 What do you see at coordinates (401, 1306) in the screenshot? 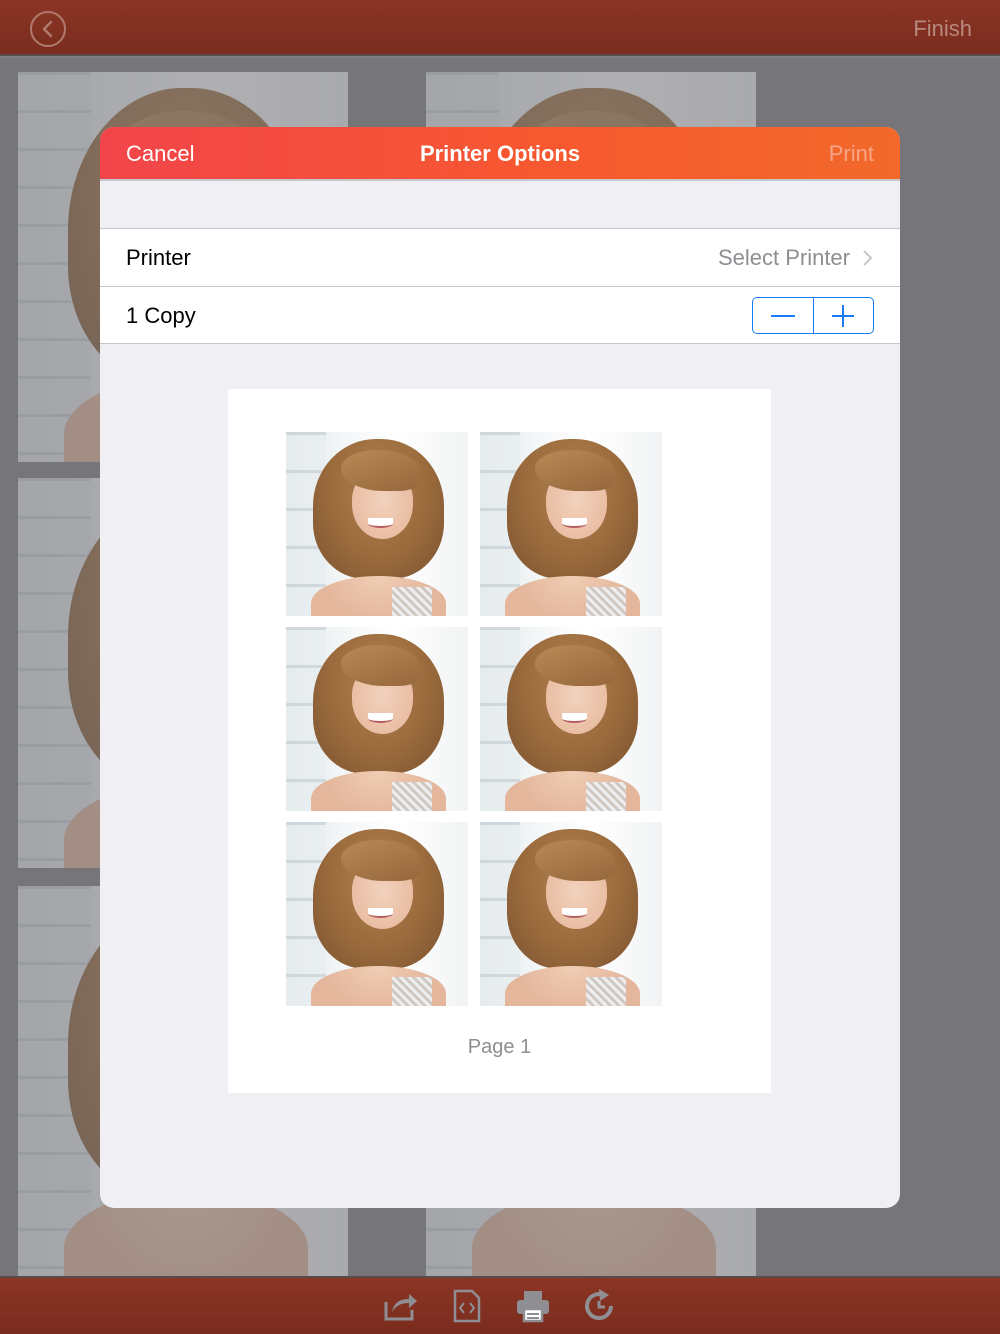
I see `share-icon` at bounding box center [401, 1306].